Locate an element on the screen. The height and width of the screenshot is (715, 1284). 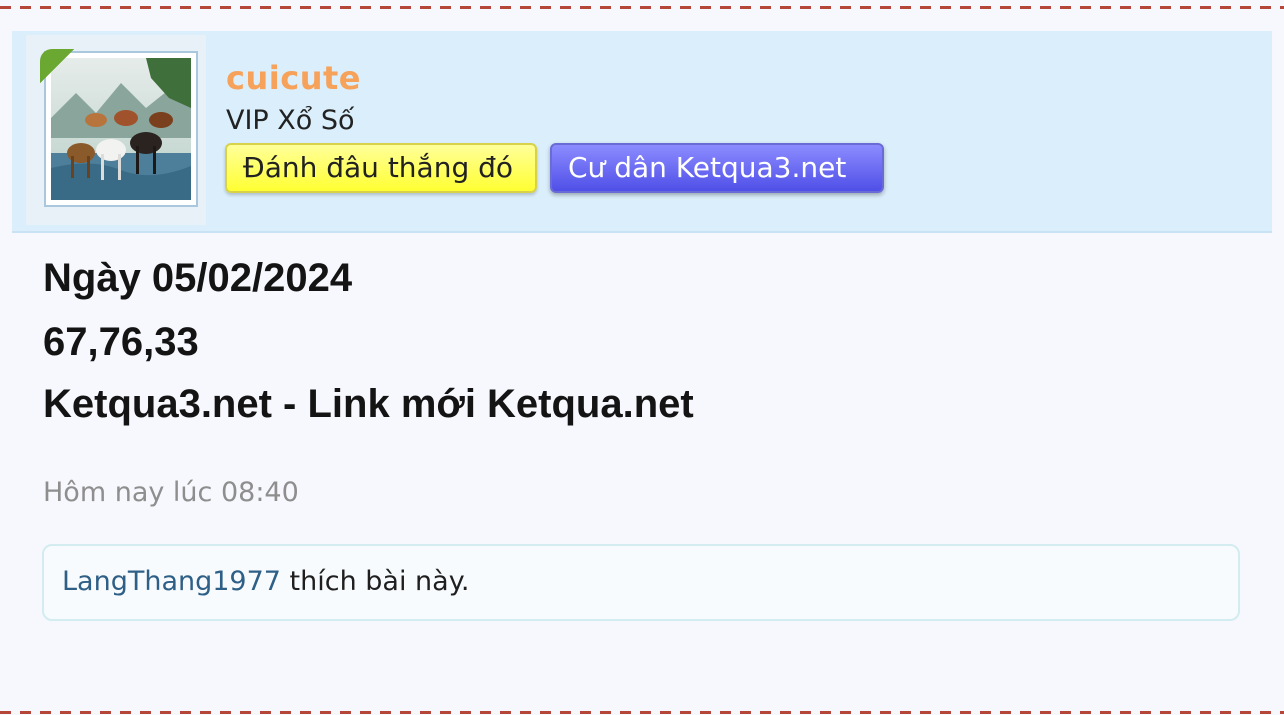
user-banner-yellow: Đánh đâu thắng đó is located at coordinates (381, 168).